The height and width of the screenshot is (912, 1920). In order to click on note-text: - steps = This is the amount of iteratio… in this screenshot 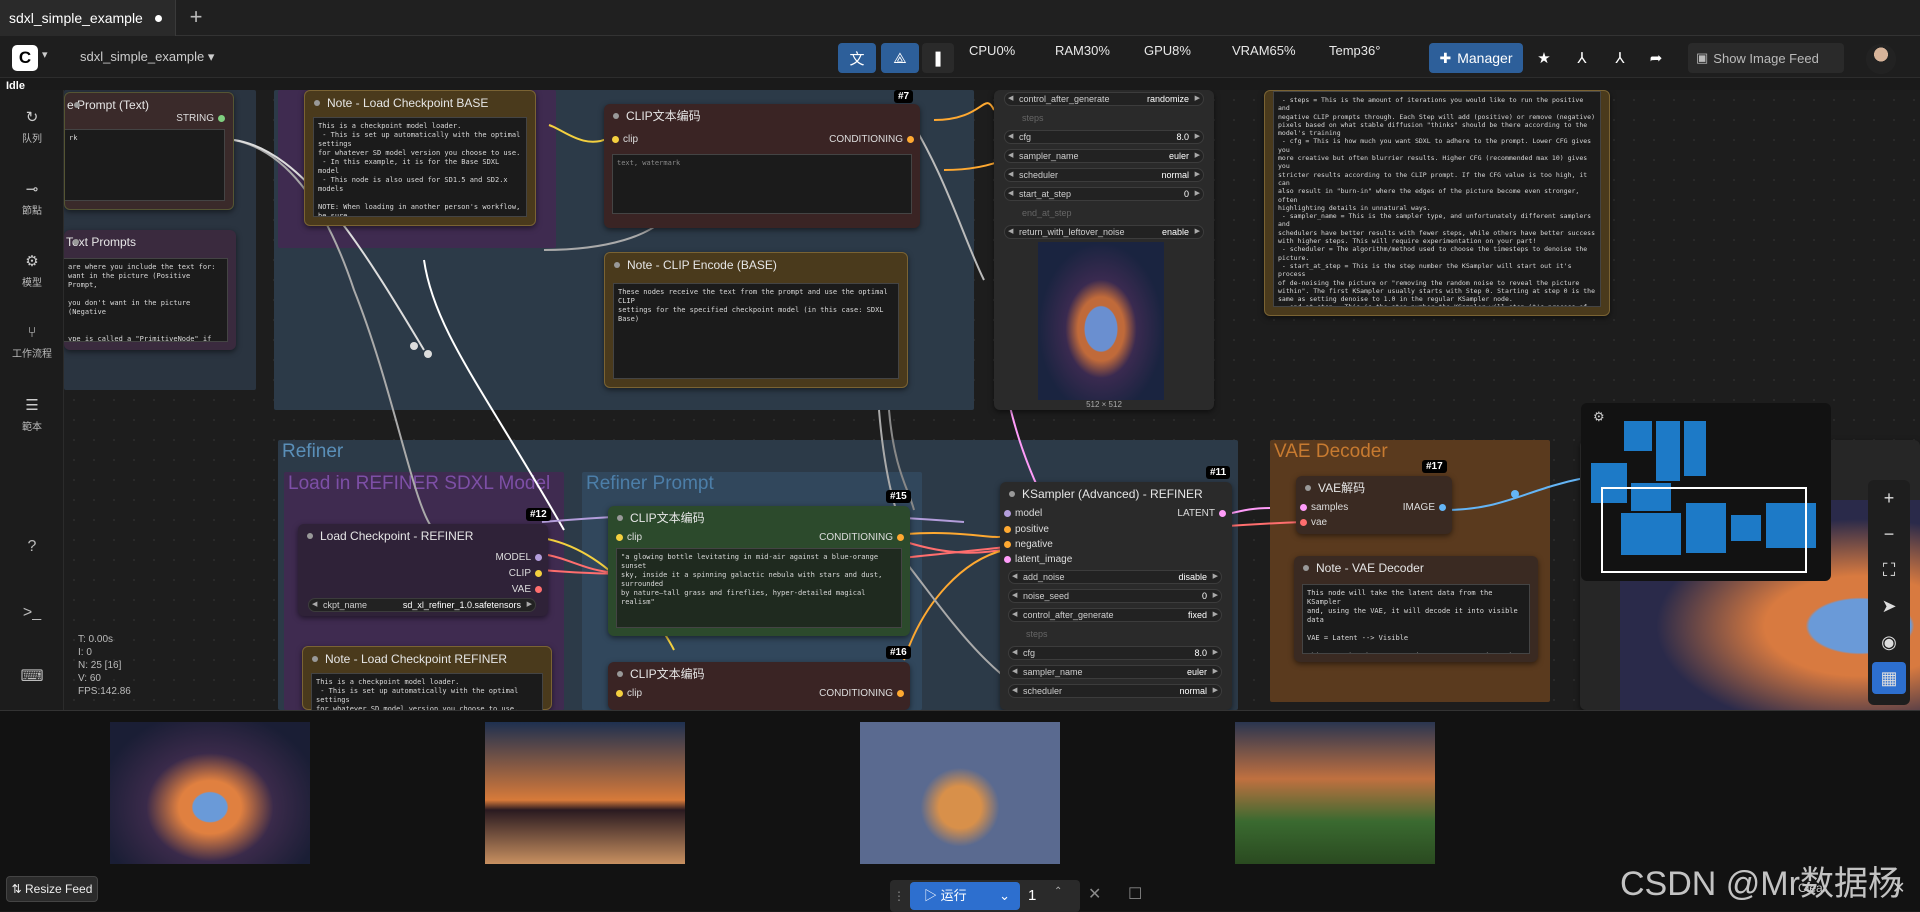, I will do `click(1437, 199)`.